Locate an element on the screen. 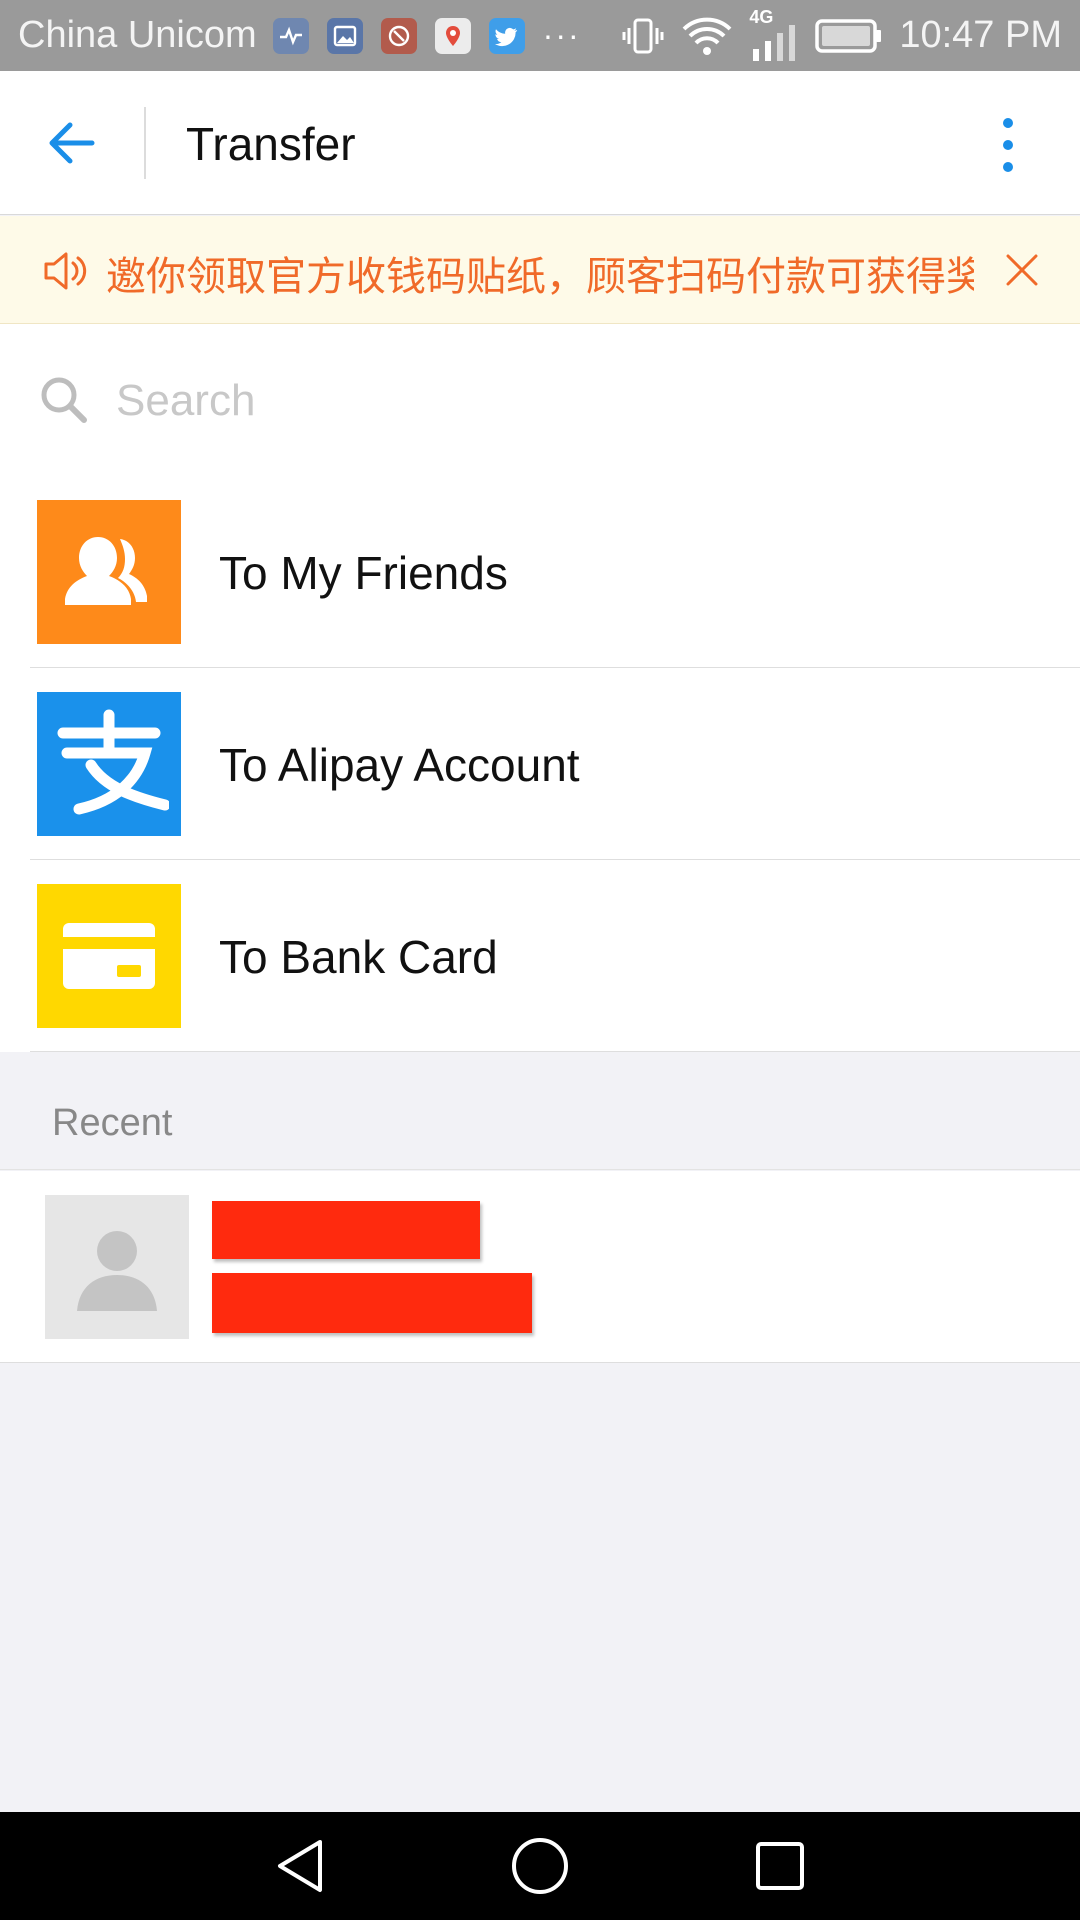 This screenshot has width=1080, height=1920. notice-text: 邀你领取官方收钱码贴纸，顾客扫码付款可获得奖励 is located at coordinates (540, 277).